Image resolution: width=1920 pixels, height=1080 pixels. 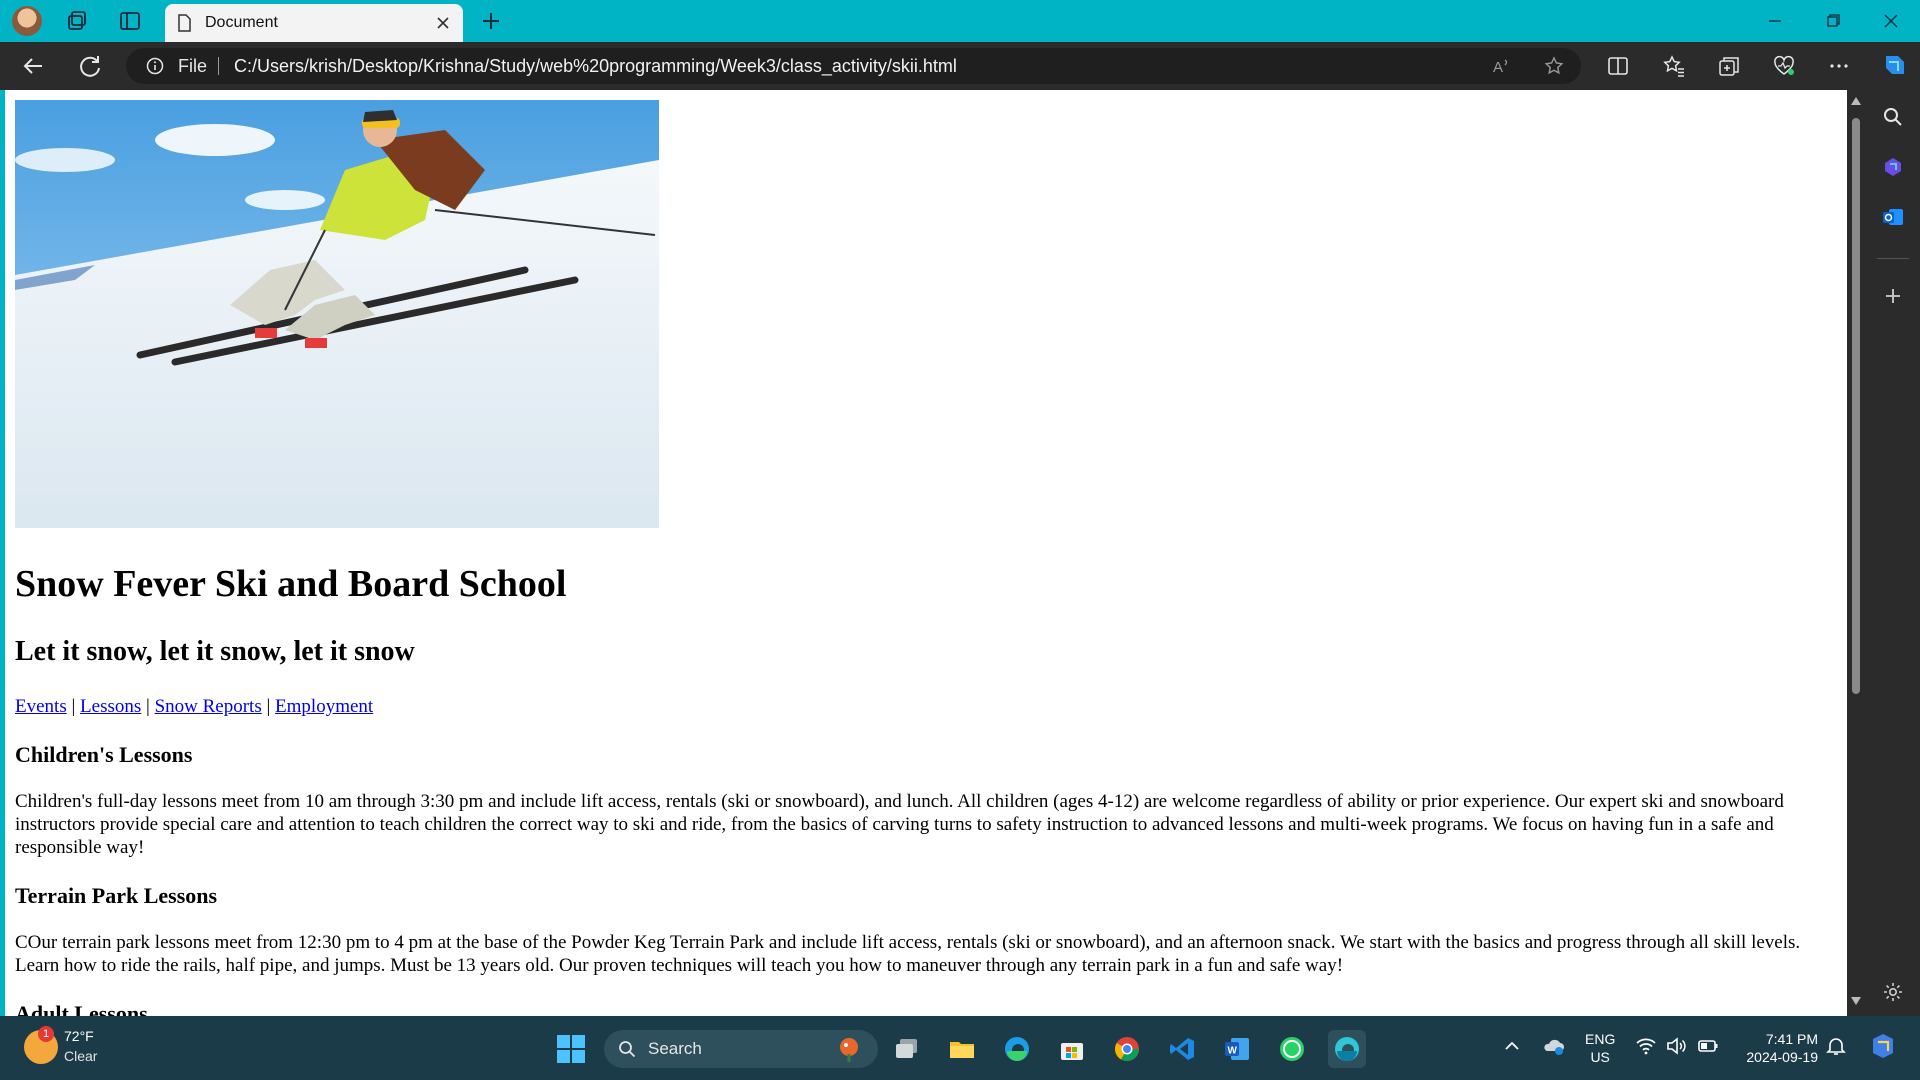 What do you see at coordinates (1836, 1046) in the screenshot?
I see `notifications-bell-icon` at bounding box center [1836, 1046].